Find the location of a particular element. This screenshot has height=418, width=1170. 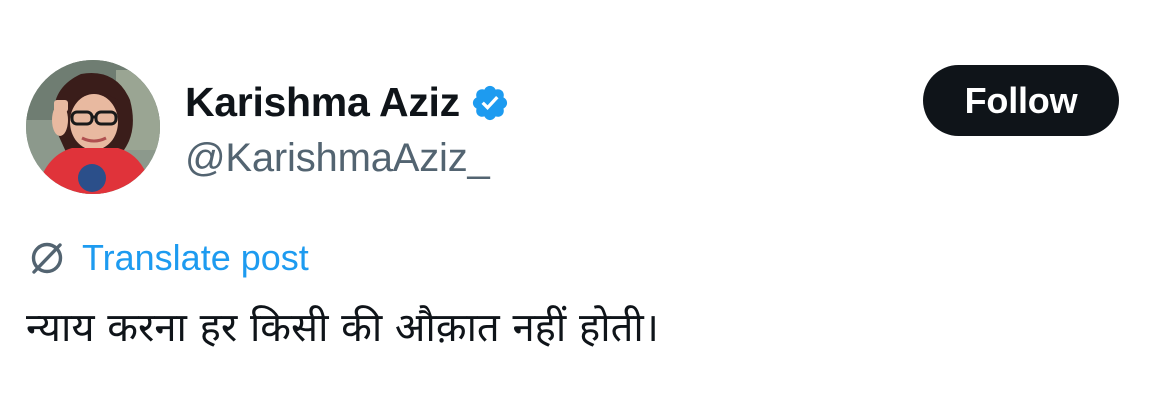

follow-button: Follow is located at coordinates (1021, 100).